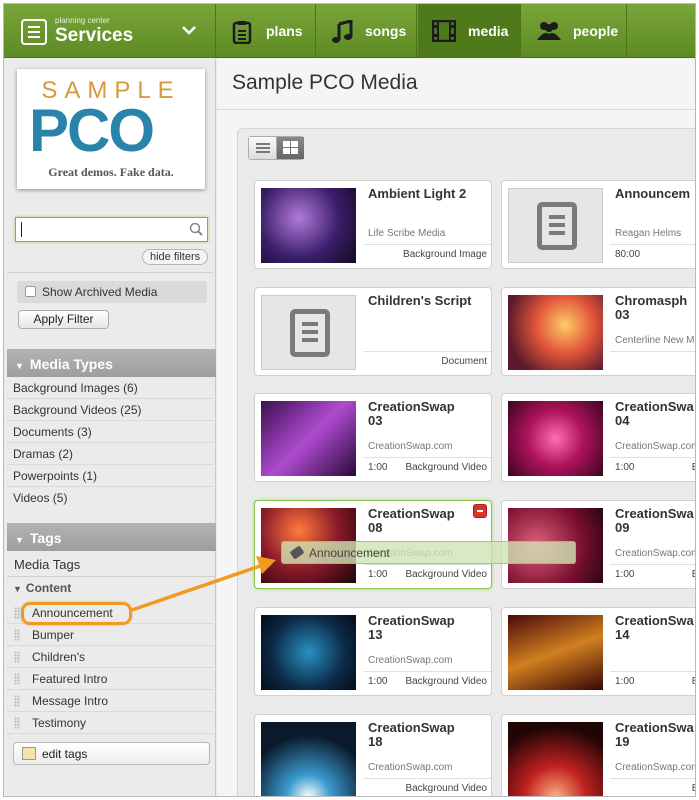 This screenshot has height=800, width=699. What do you see at coordinates (284, 31) in the screenshot?
I see `tab-plans-label: plans` at bounding box center [284, 31].